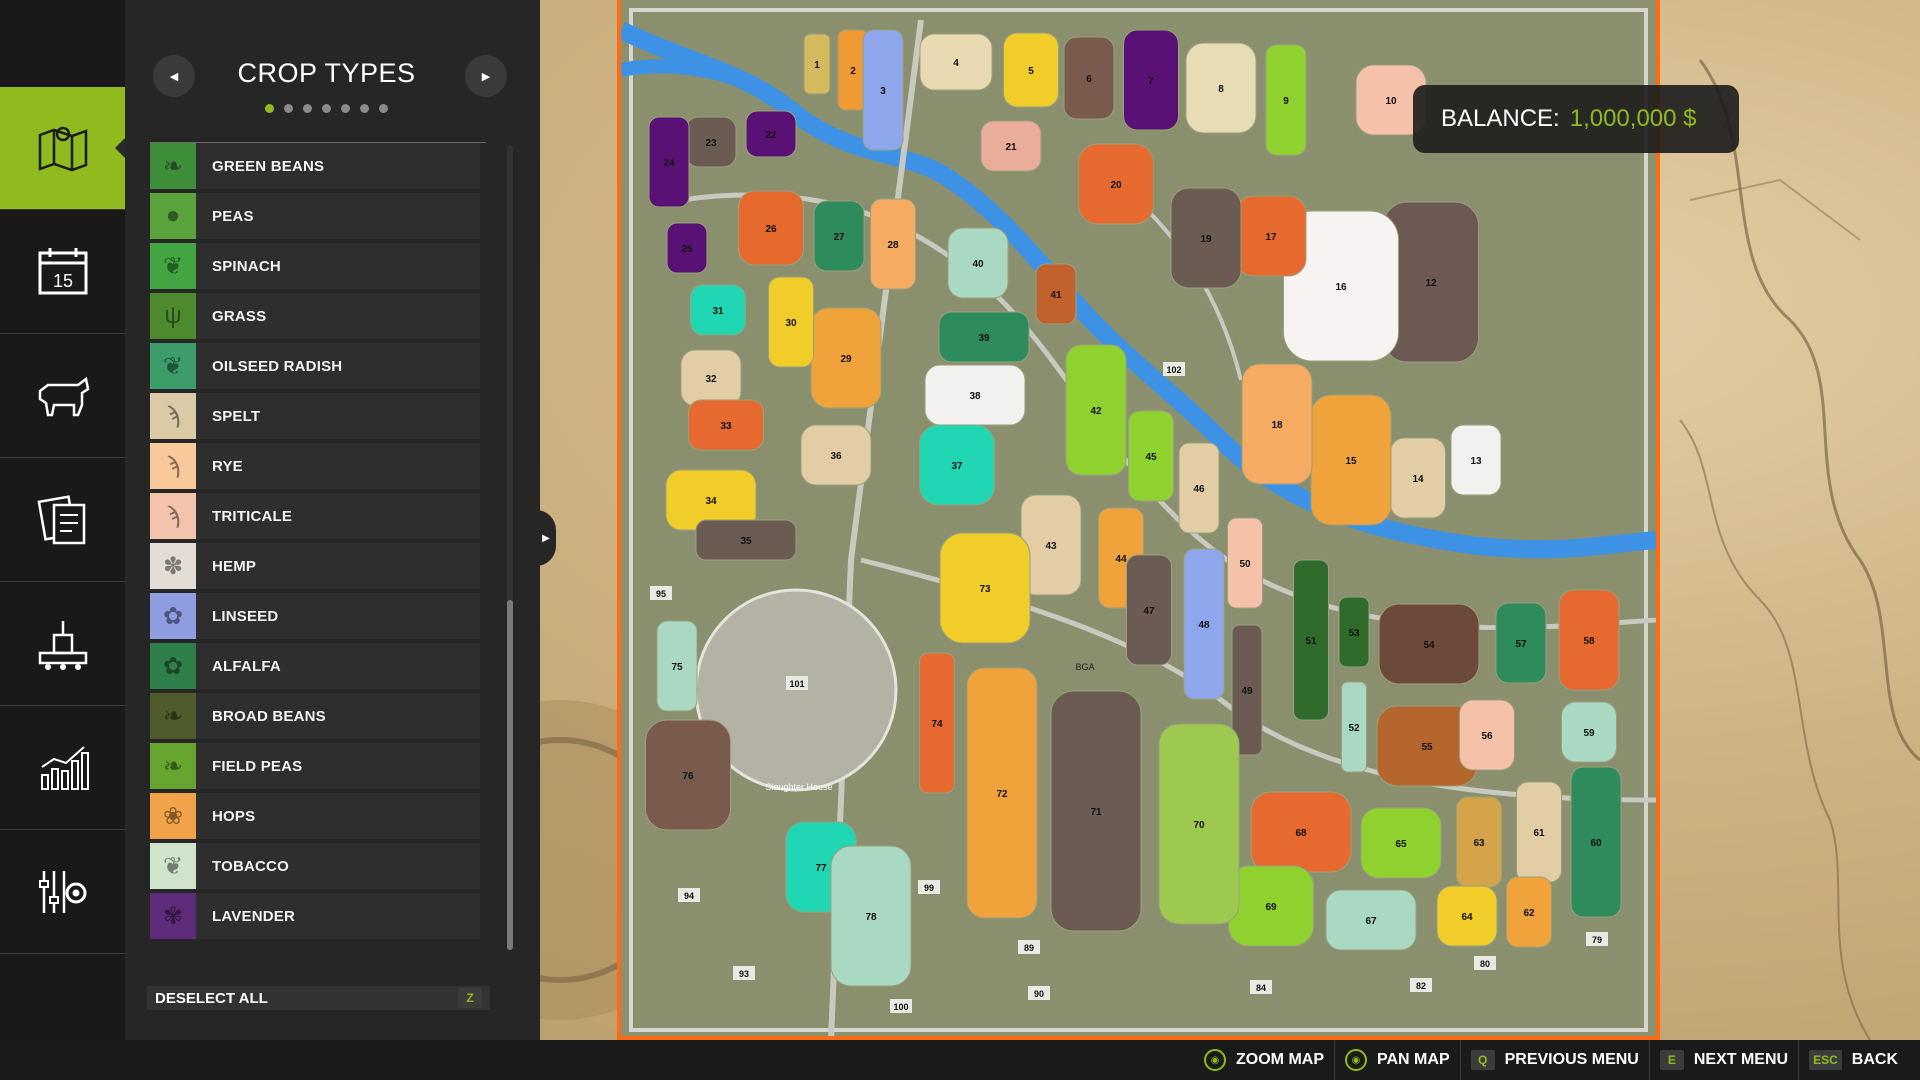 This screenshot has height=1080, width=1920. Describe the element at coordinates (1089, 78) in the screenshot. I see `map-field-6: 6` at that location.